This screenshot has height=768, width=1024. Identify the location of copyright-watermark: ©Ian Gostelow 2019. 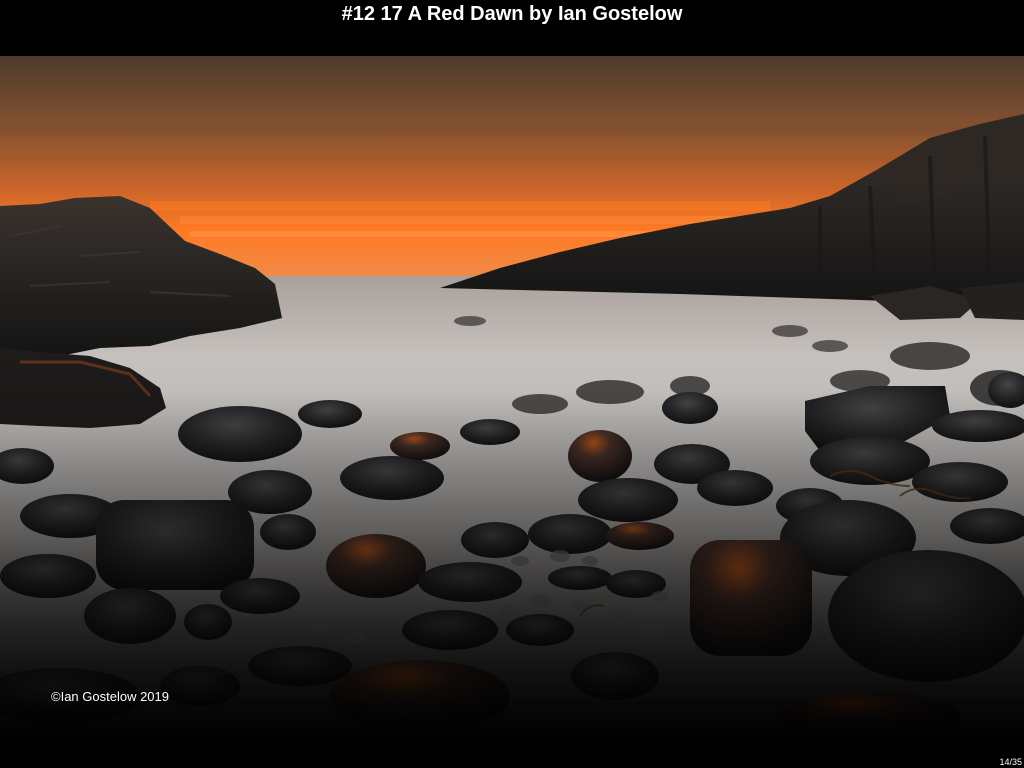
(110, 696).